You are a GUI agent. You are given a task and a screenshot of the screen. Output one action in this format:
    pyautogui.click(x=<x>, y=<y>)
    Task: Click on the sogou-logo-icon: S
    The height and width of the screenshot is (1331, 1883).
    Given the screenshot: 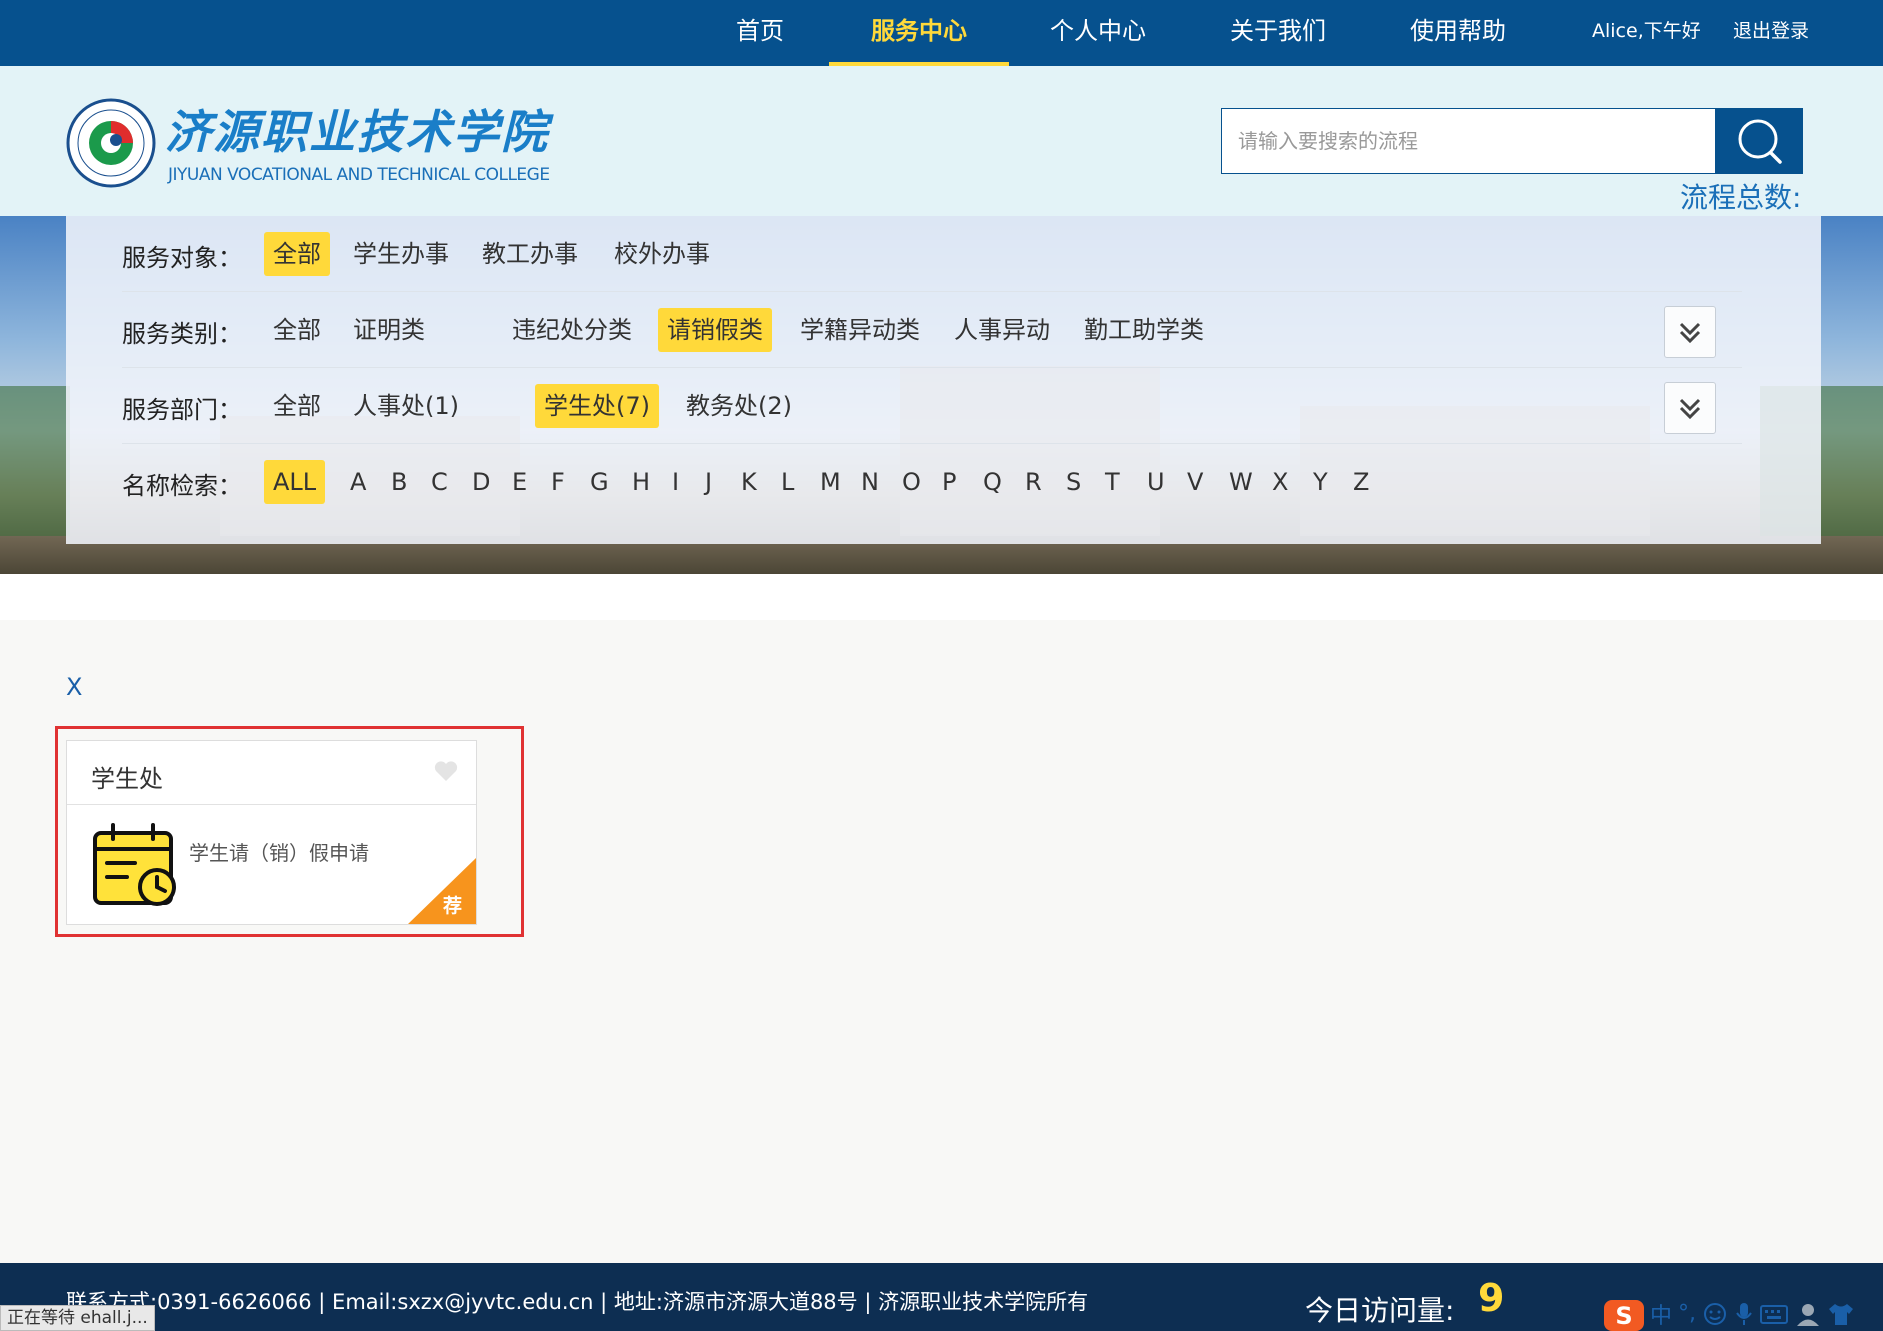 What is the action you would take?
    pyautogui.click(x=1624, y=1313)
    